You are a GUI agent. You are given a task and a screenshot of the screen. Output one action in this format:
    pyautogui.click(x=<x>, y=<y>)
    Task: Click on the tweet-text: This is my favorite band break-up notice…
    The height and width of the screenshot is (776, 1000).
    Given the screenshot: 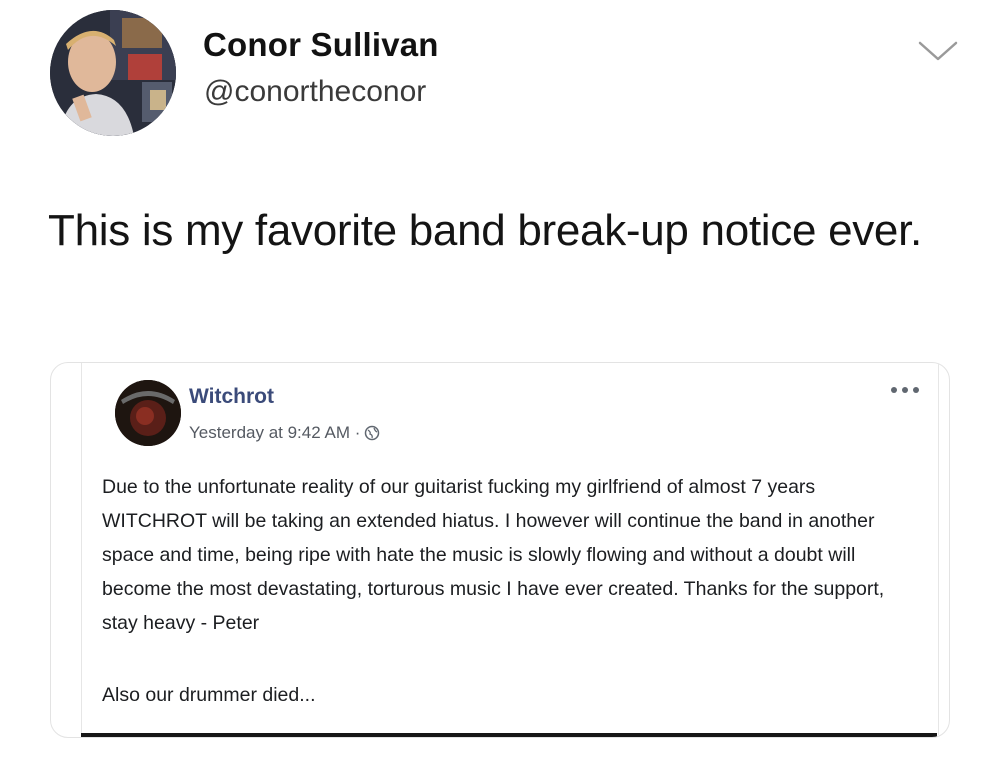 What is the action you would take?
    pyautogui.click(x=485, y=230)
    